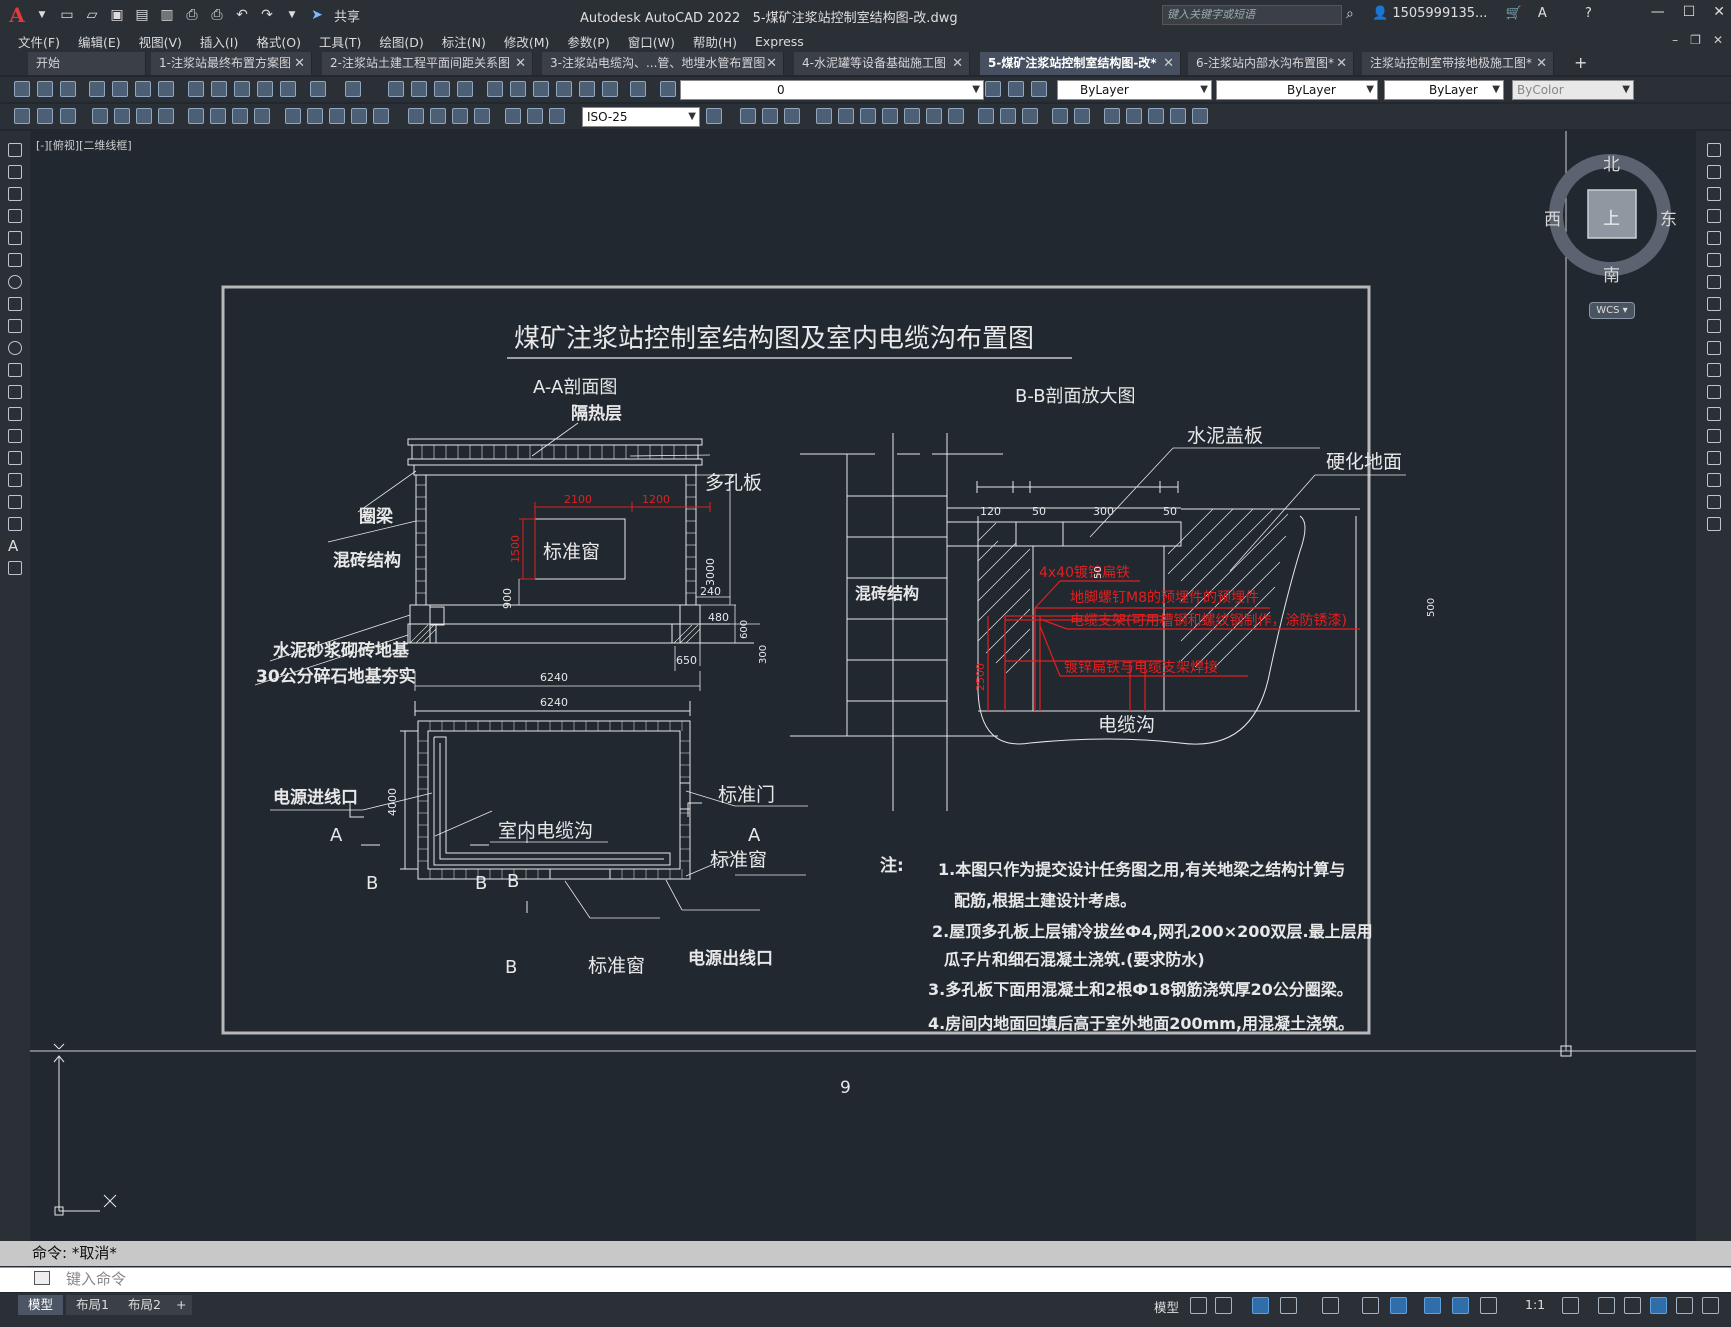  I want to click on qnew-icon, so click(22, 89).